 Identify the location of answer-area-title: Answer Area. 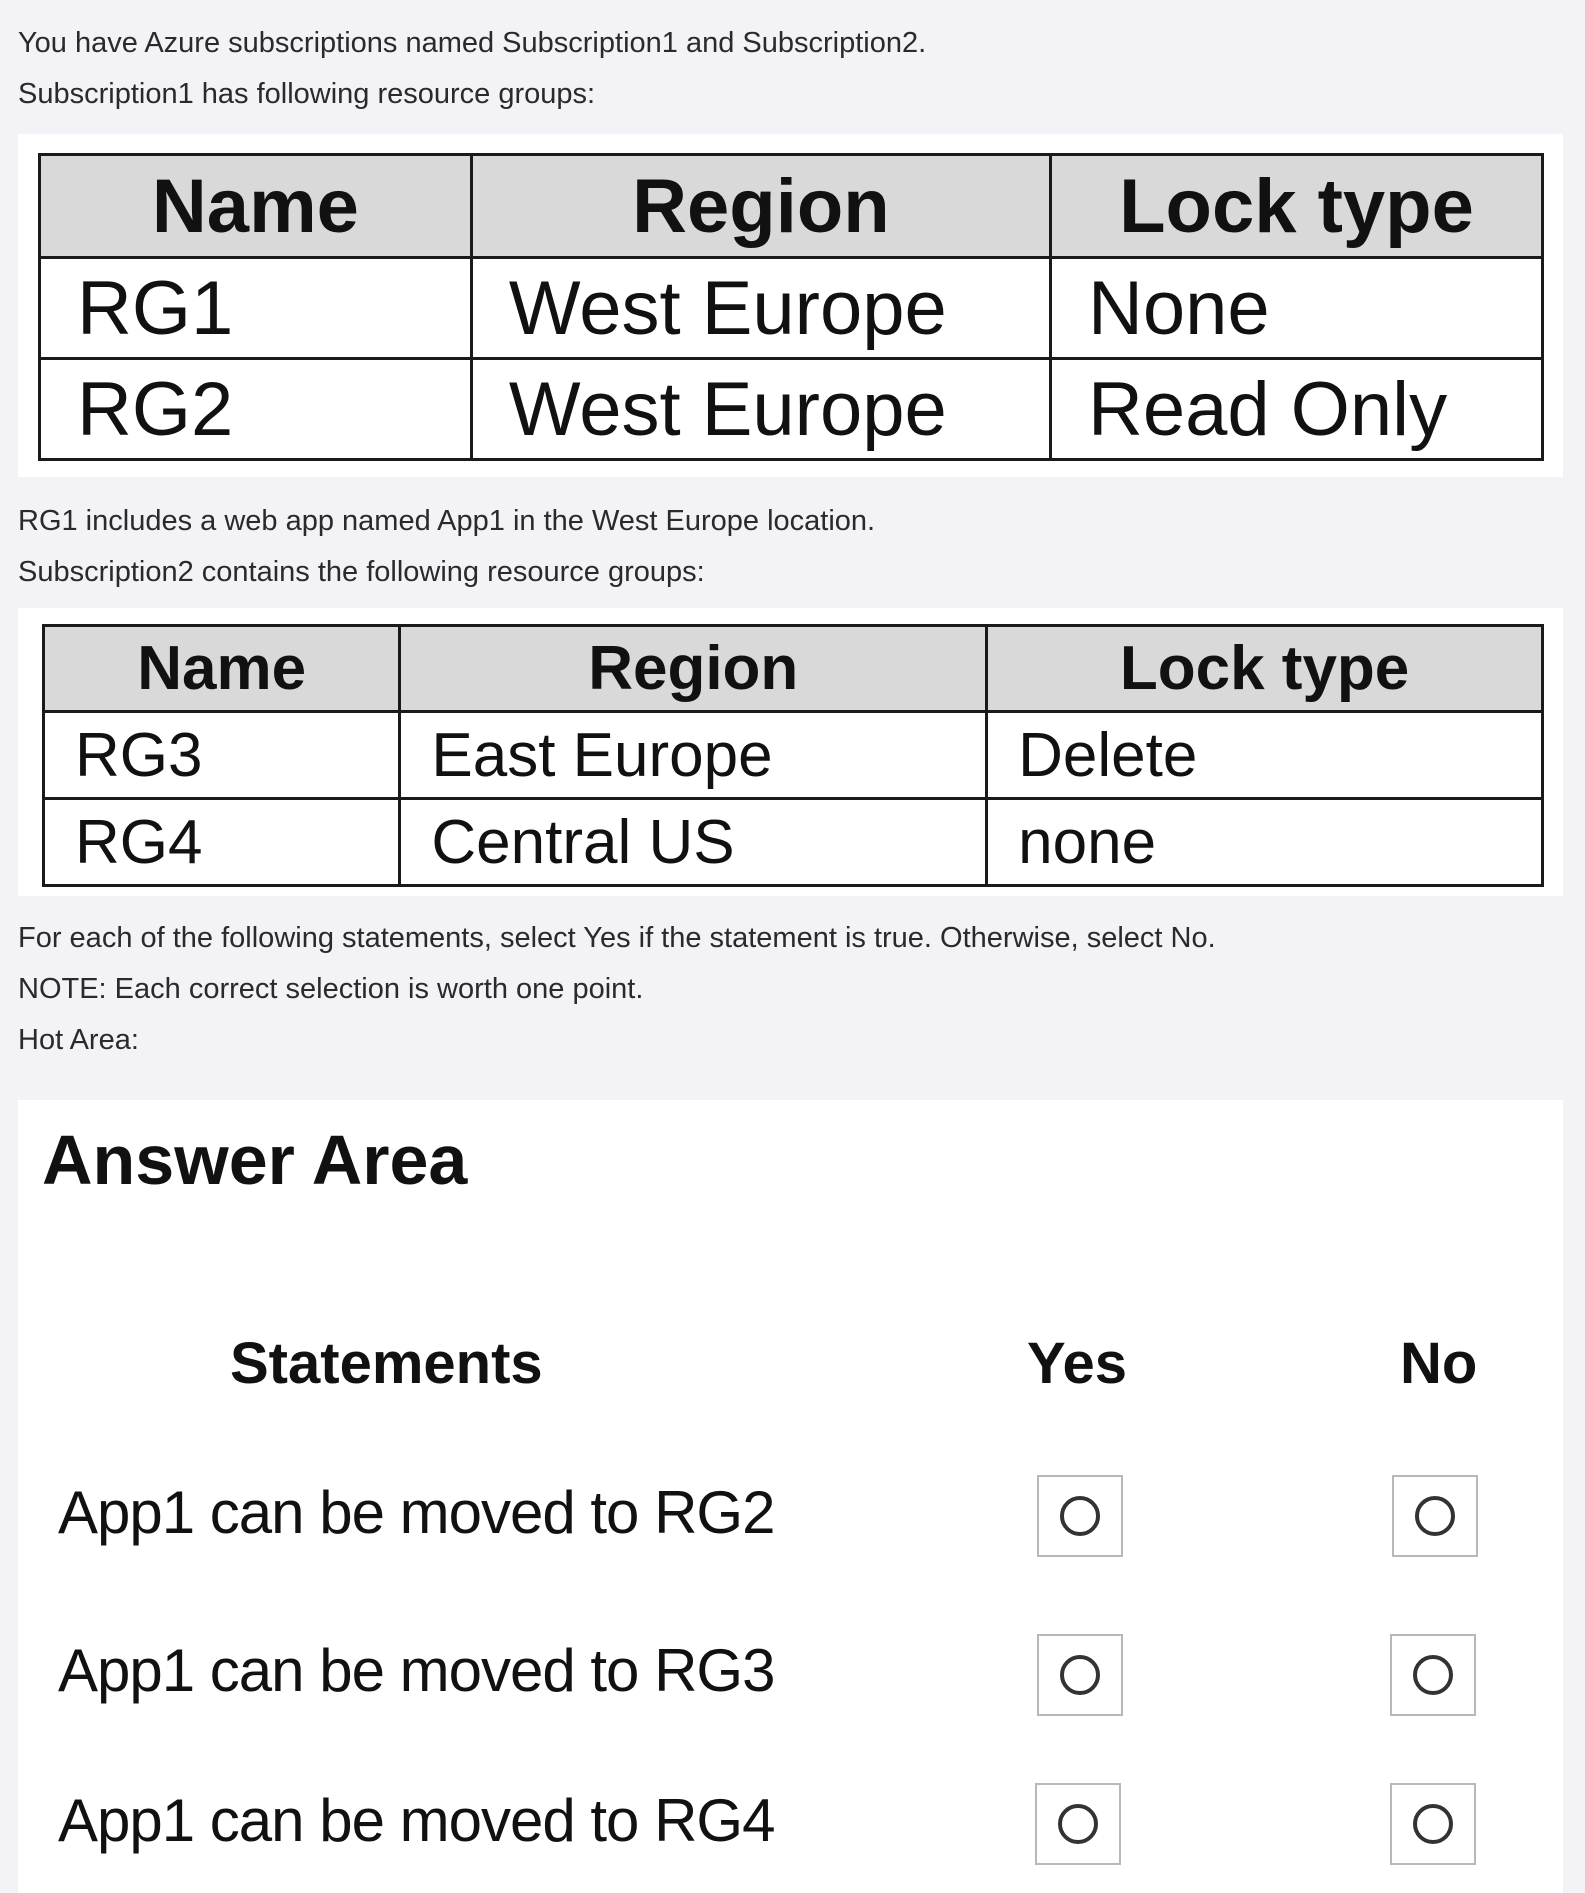
(255, 1160).